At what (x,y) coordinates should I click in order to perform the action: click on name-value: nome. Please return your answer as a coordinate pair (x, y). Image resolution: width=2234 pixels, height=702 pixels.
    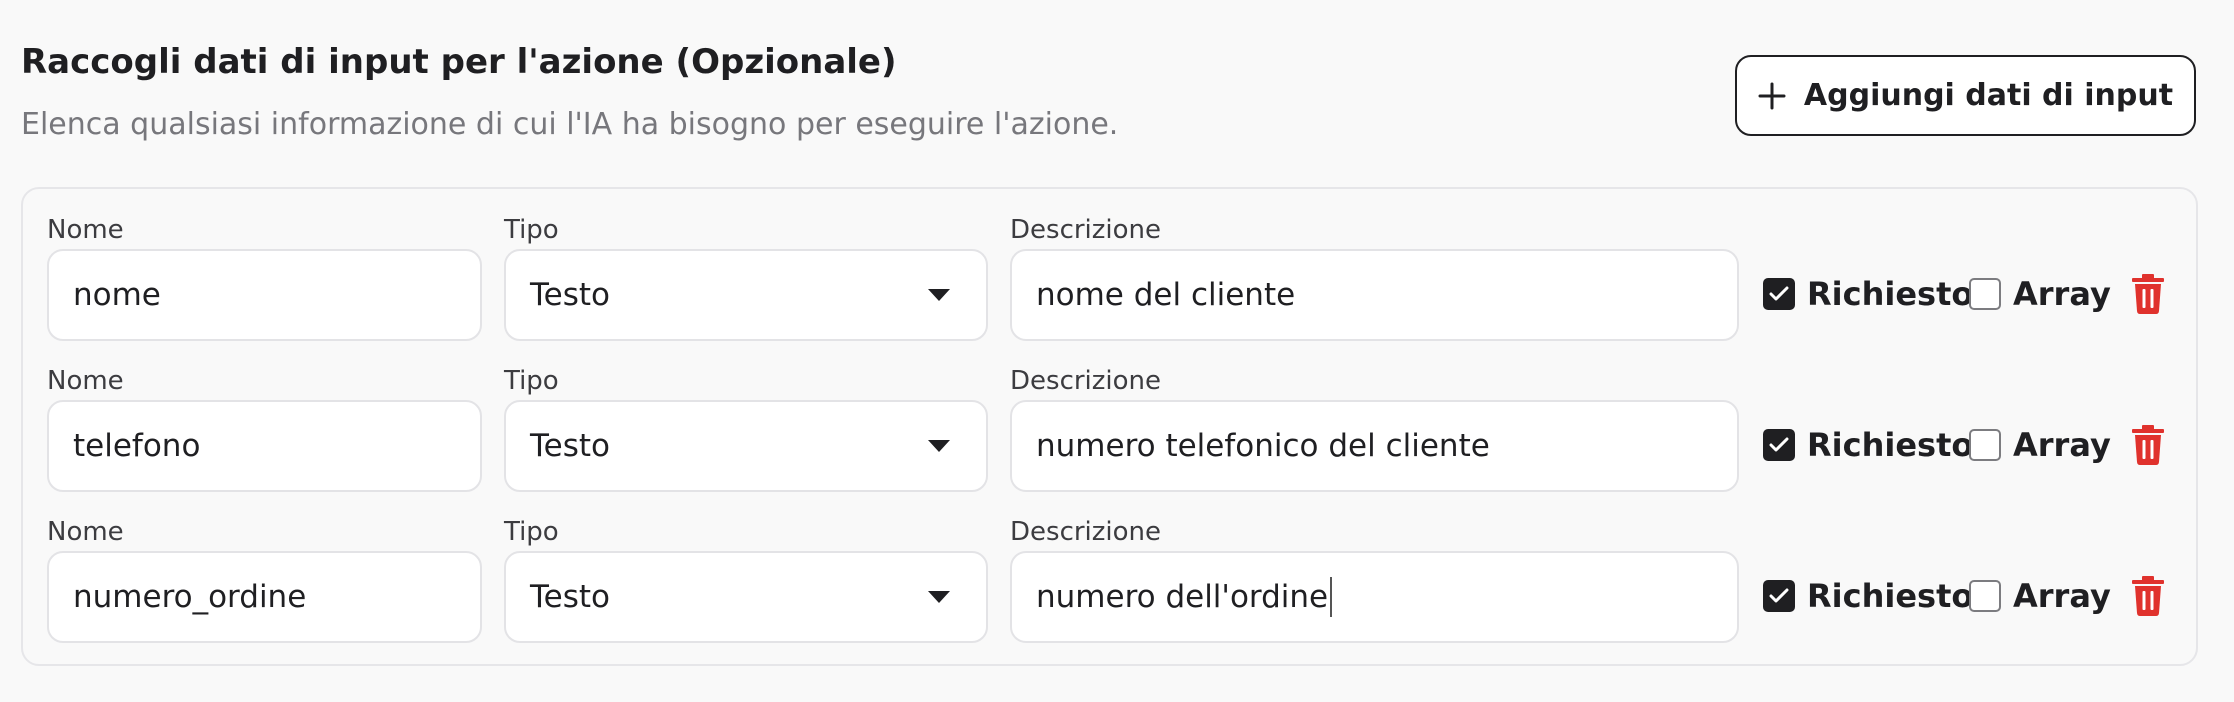
    Looking at the image, I should click on (117, 295).